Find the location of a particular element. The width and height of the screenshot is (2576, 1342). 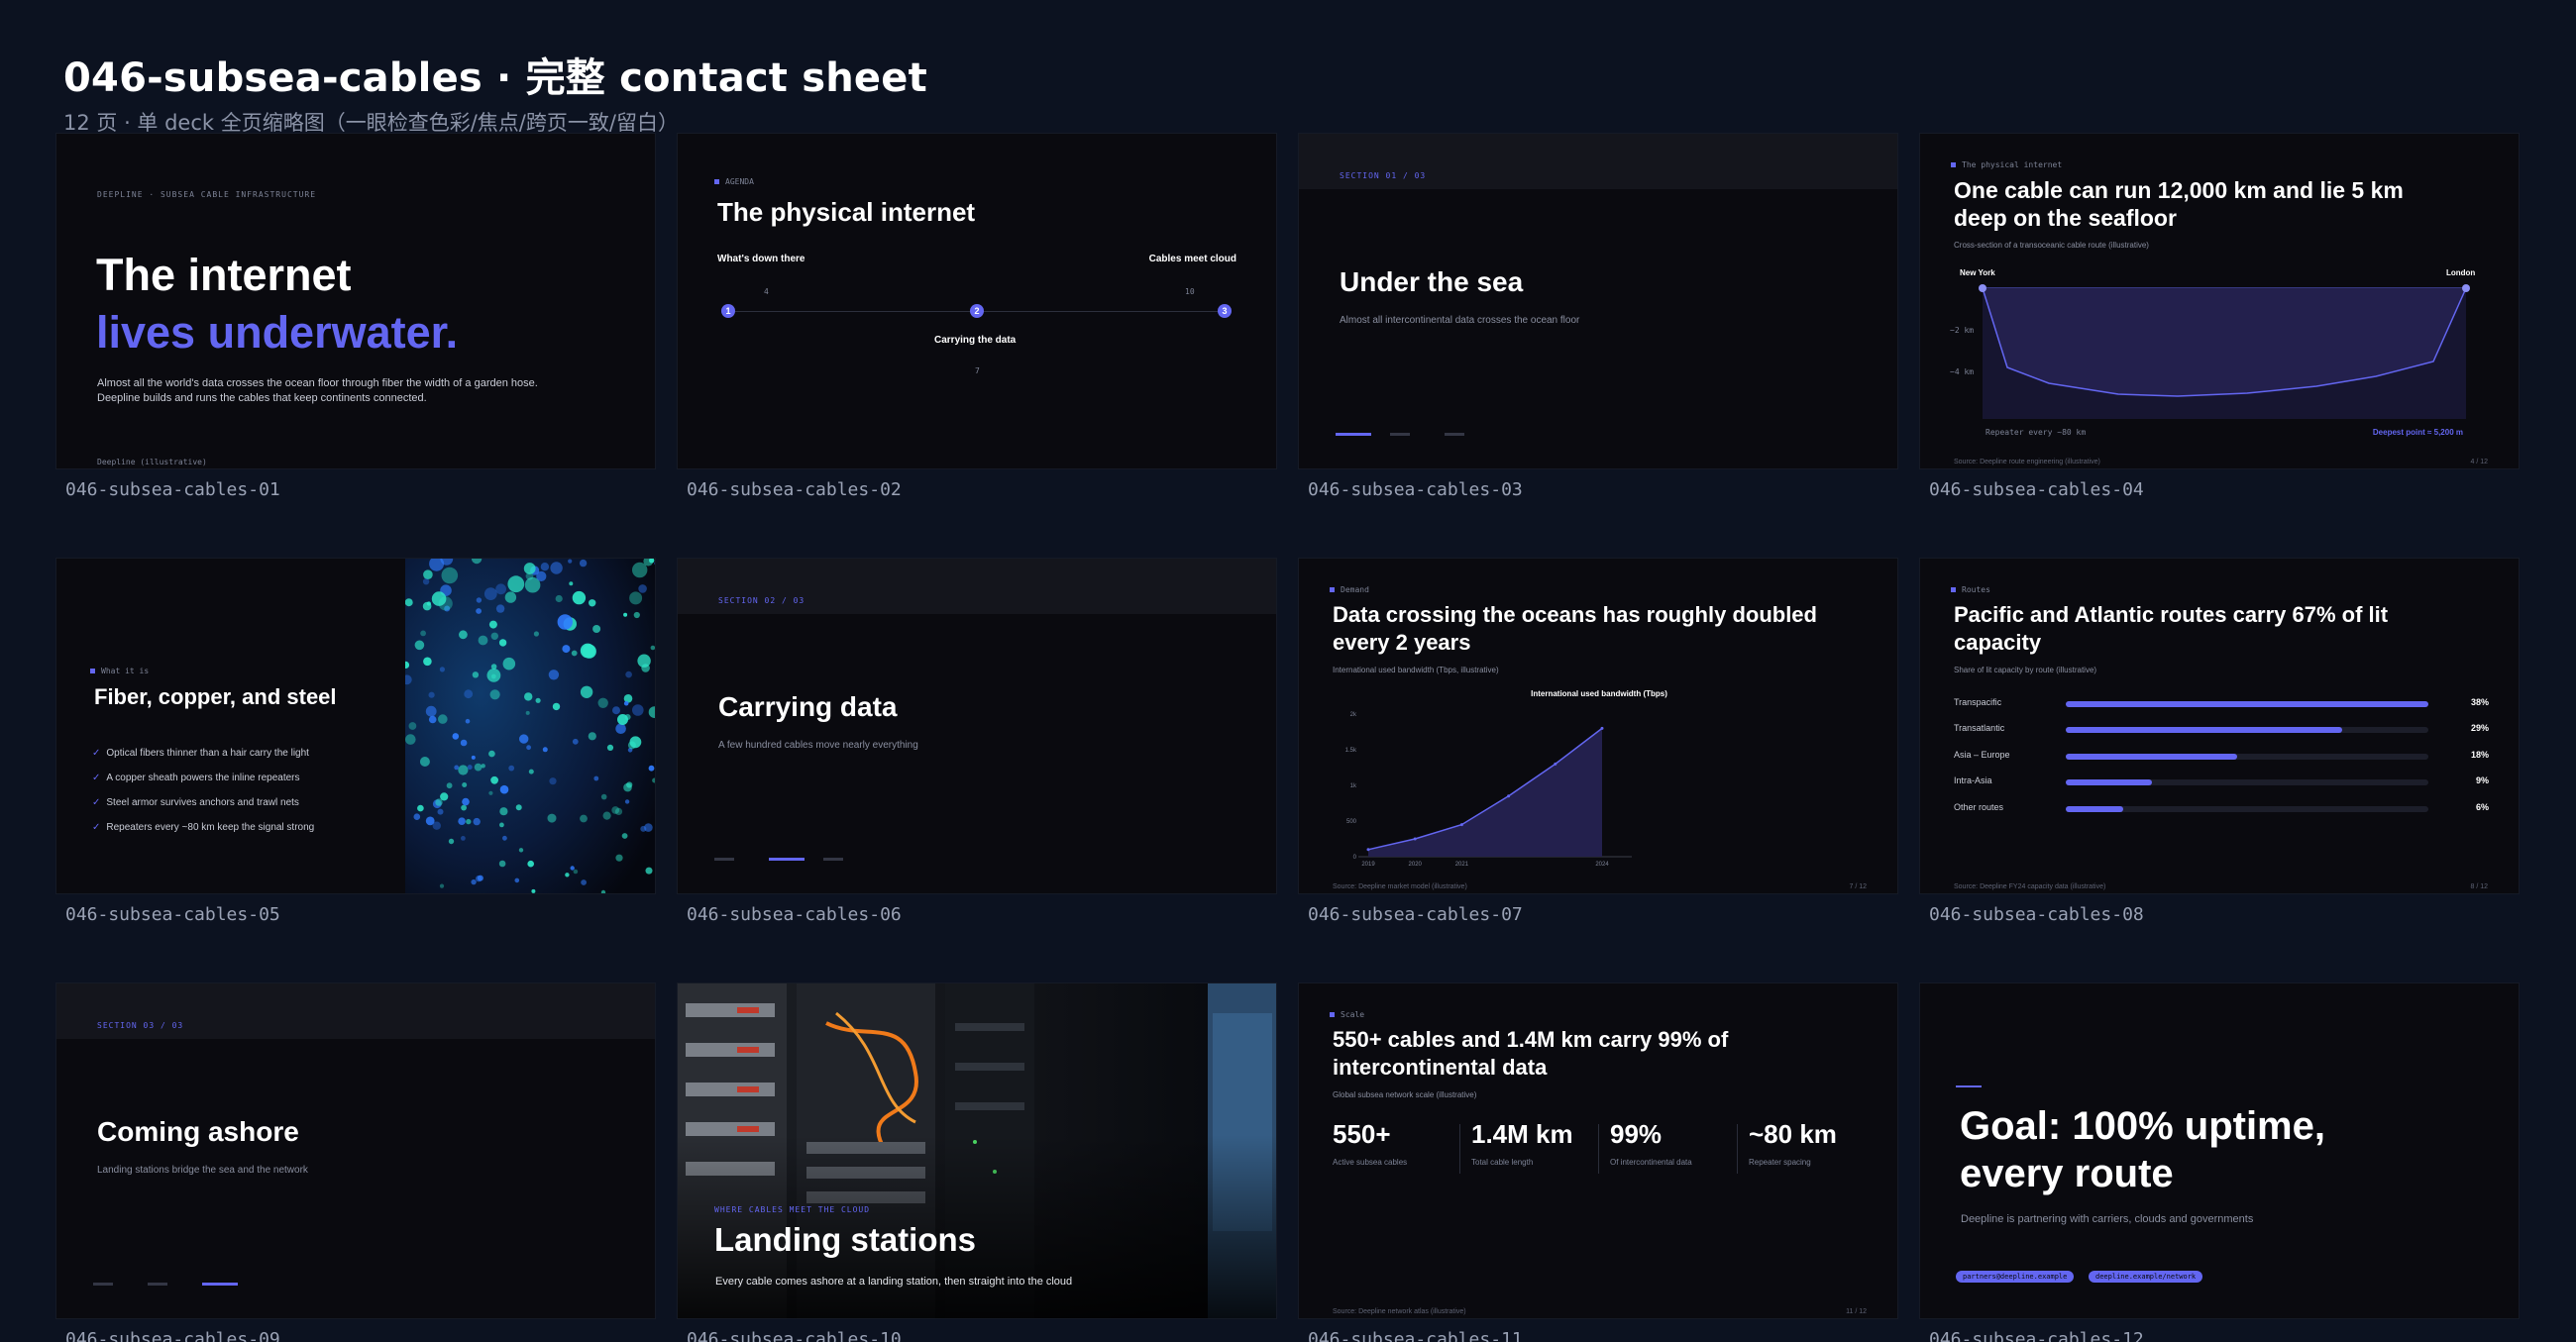

x-tick-label: 2020 is located at coordinates (1416, 865).